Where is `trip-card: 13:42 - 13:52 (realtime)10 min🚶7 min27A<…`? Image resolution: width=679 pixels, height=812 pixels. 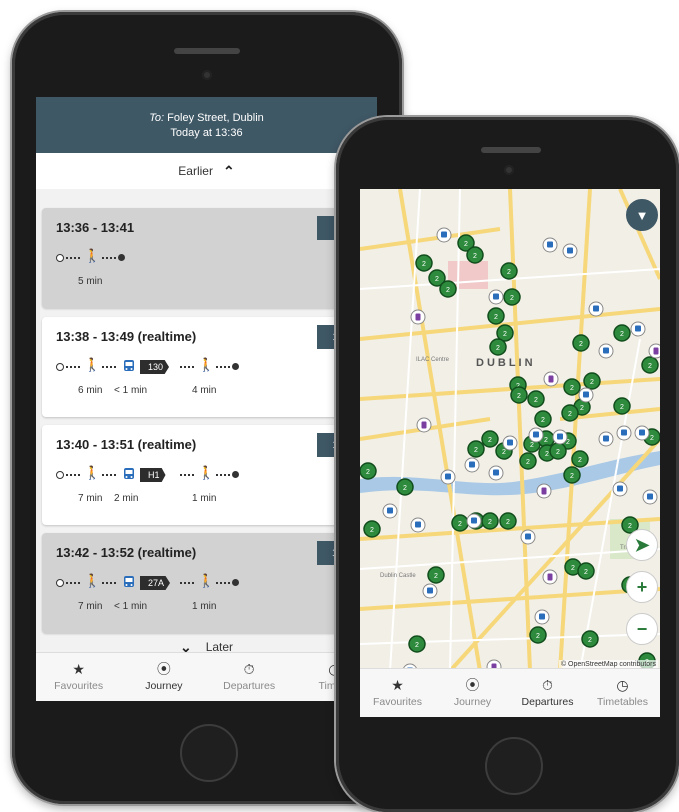 trip-card: 13:42 - 13:52 (realtime)10 min🚶7 min27A<… is located at coordinates (209, 583).